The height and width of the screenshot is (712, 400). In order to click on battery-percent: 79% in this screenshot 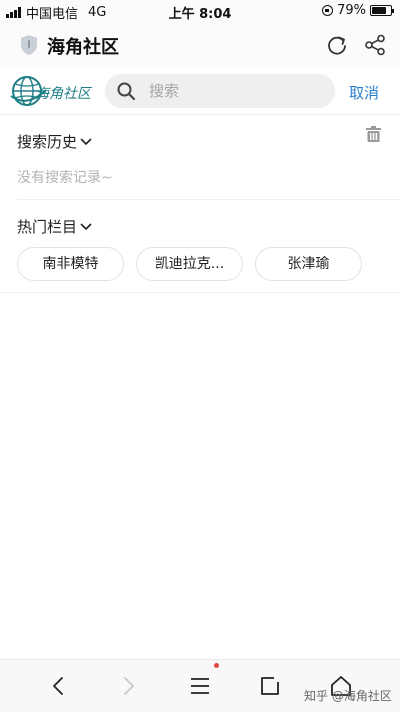, I will do `click(351, 10)`.